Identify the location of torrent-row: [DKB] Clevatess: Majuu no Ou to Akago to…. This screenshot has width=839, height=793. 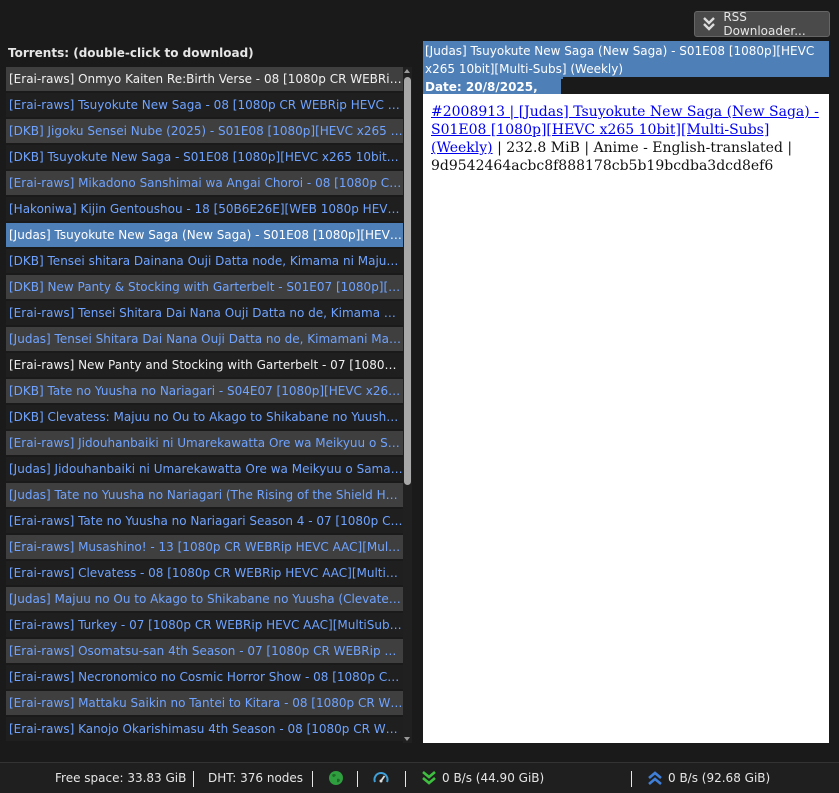
(204, 417).